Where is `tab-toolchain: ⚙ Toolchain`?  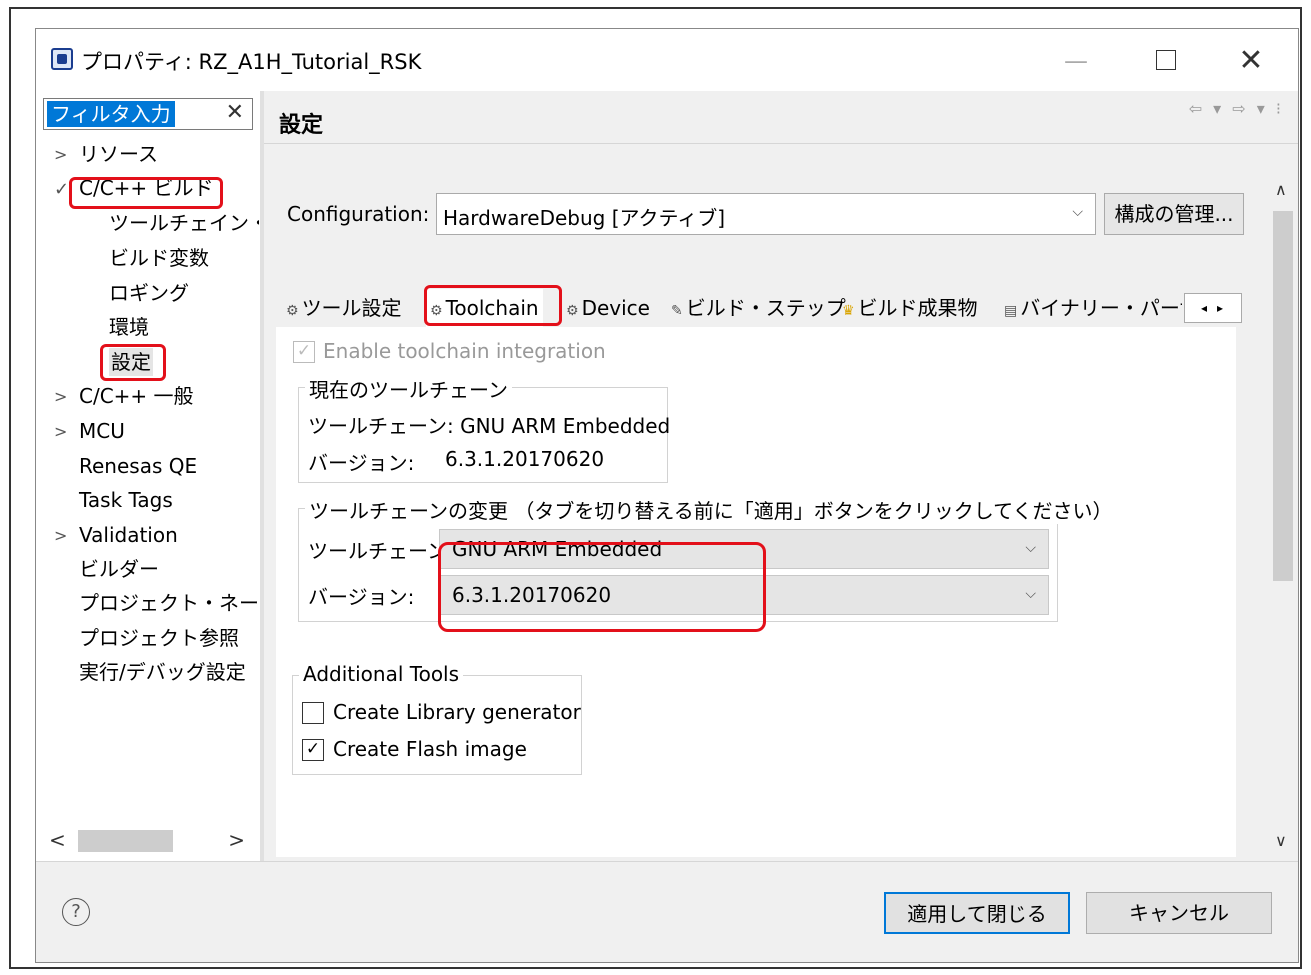
tab-toolchain: ⚙ Toolchain is located at coordinates (484, 308).